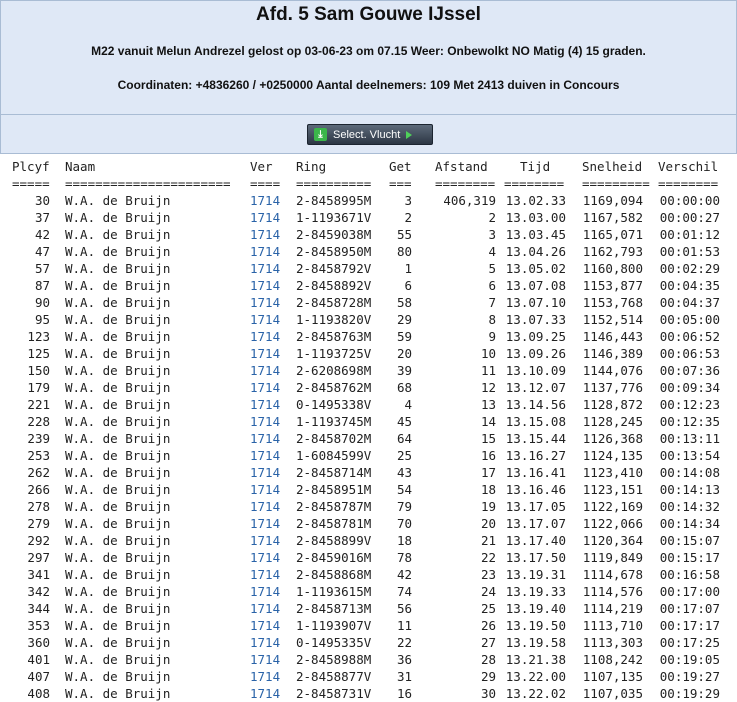 This screenshot has height=702, width=737. What do you see at coordinates (689, 234) in the screenshot?
I see `cell-verschil: 00:01:12` at bounding box center [689, 234].